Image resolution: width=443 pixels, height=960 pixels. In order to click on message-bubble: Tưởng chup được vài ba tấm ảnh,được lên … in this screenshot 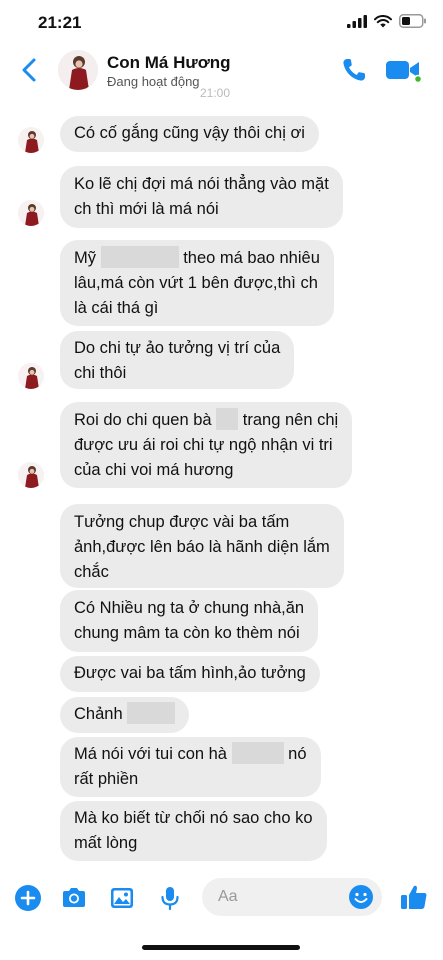, I will do `click(202, 546)`.